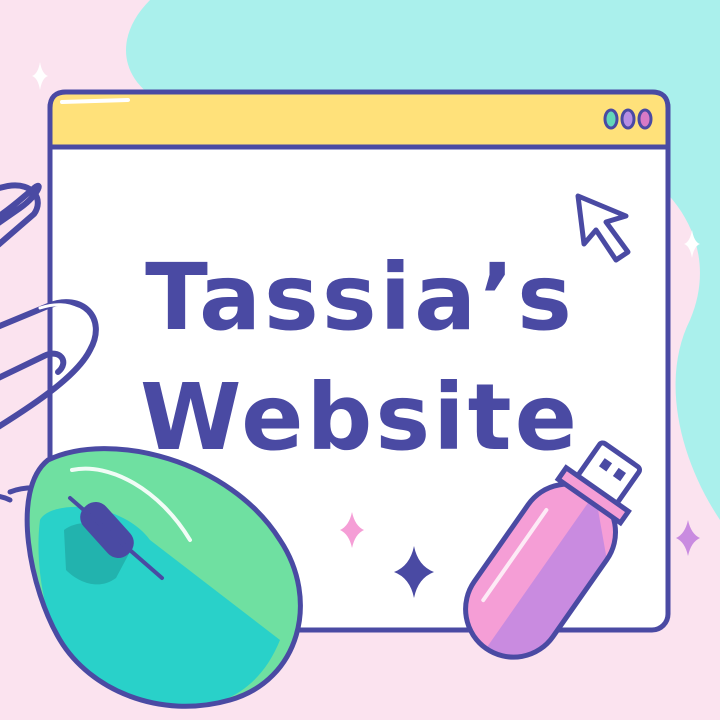 Image resolution: width=720 pixels, height=720 pixels. Describe the element at coordinates (21, 215) in the screenshot. I see `paperclip-icon` at that location.